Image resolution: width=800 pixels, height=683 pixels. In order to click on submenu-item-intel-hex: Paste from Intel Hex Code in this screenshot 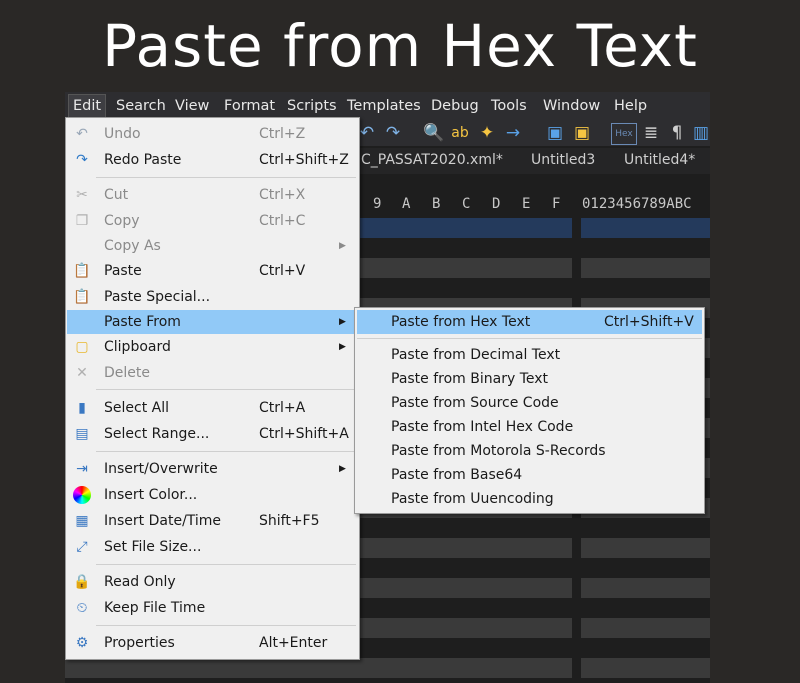, I will do `click(529, 427)`.